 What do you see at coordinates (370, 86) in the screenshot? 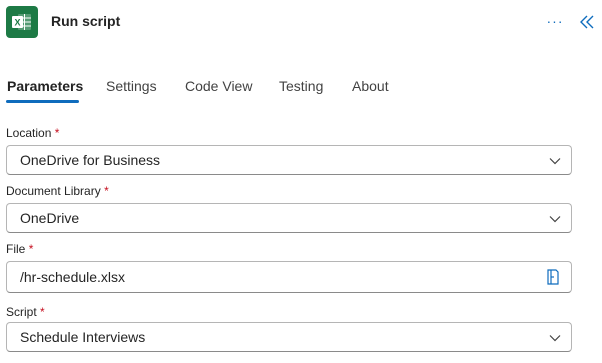
I see `tab-about: About` at bounding box center [370, 86].